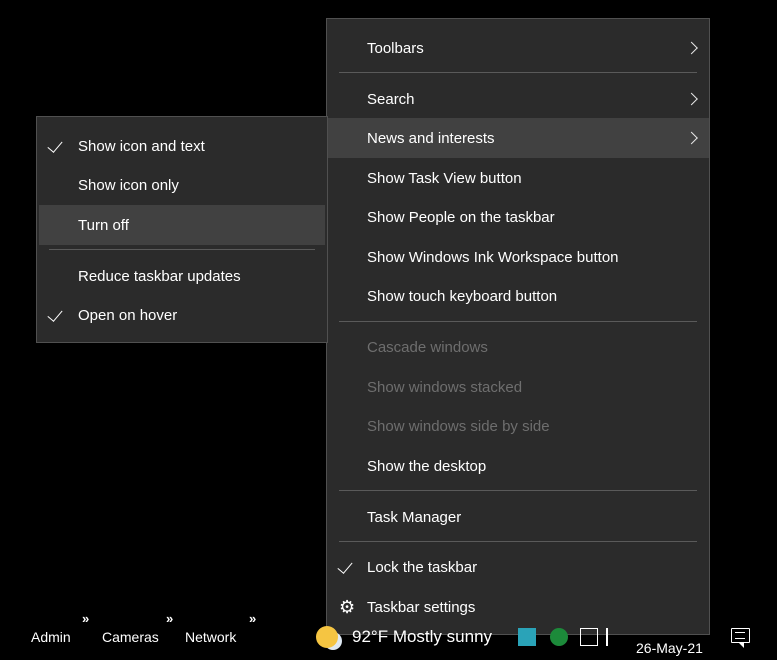 The height and width of the screenshot is (660, 777). Describe the element at coordinates (103, 225) in the screenshot. I see `submenu-item-label: Turn off` at that location.